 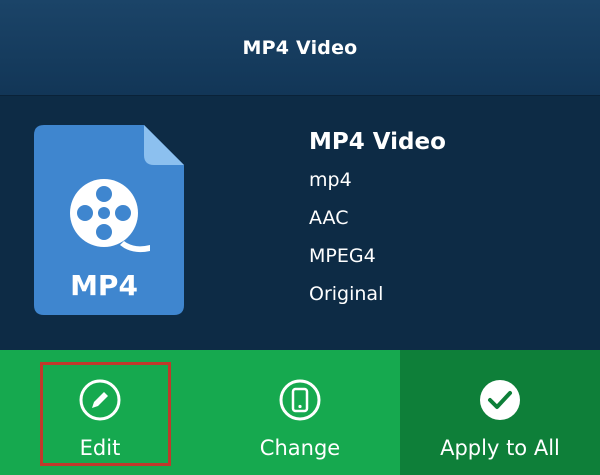 What do you see at coordinates (500, 400) in the screenshot?
I see `check-circle-icon` at bounding box center [500, 400].